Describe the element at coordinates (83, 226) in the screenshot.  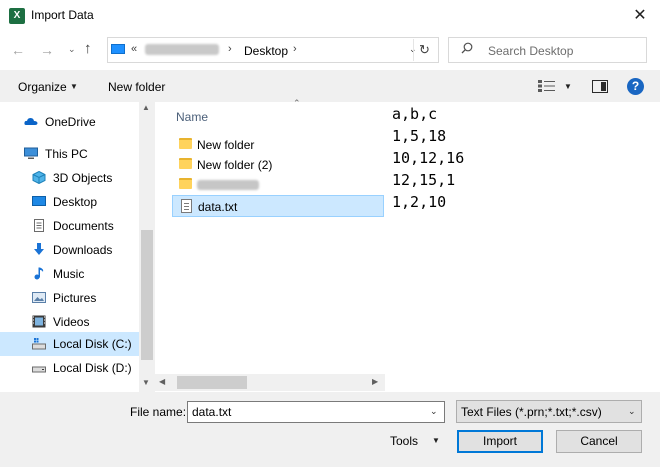
I see `sidebar-item-label: Documents` at that location.